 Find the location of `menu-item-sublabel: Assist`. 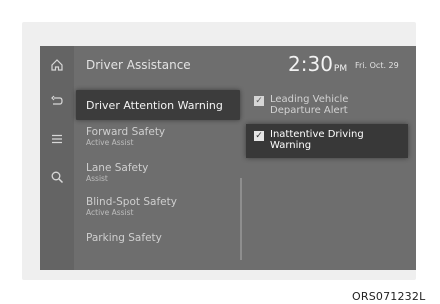

menu-item-sublabel: Assist is located at coordinates (97, 178).